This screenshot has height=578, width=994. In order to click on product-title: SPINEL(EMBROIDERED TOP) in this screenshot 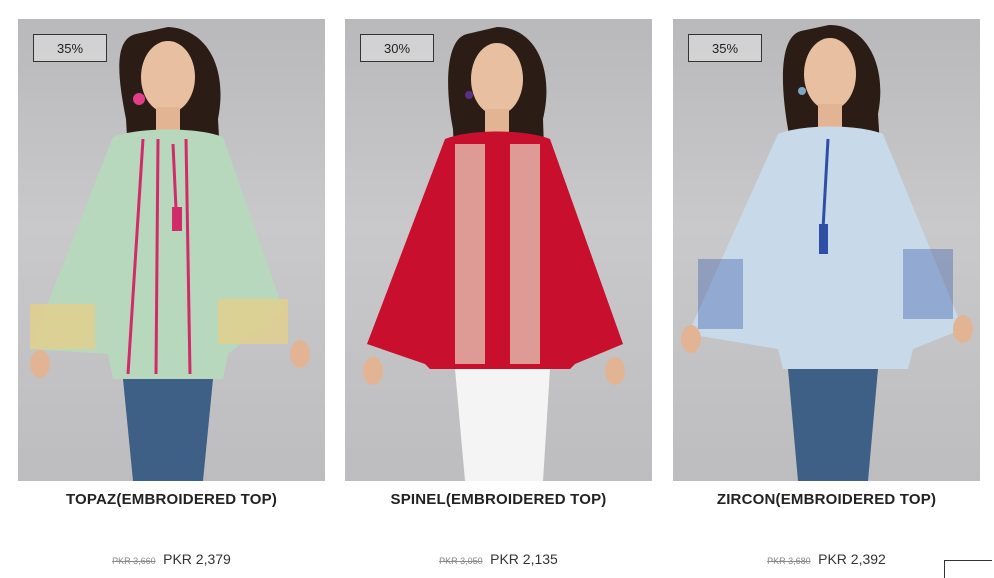, I will do `click(498, 499)`.